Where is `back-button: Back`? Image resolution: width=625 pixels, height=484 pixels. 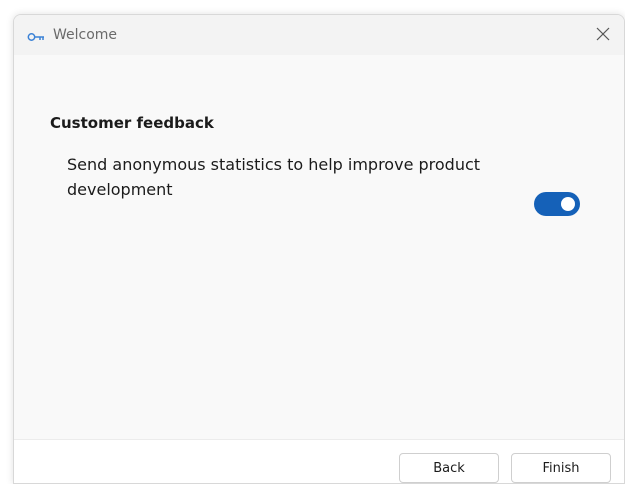 back-button: Back is located at coordinates (449, 468).